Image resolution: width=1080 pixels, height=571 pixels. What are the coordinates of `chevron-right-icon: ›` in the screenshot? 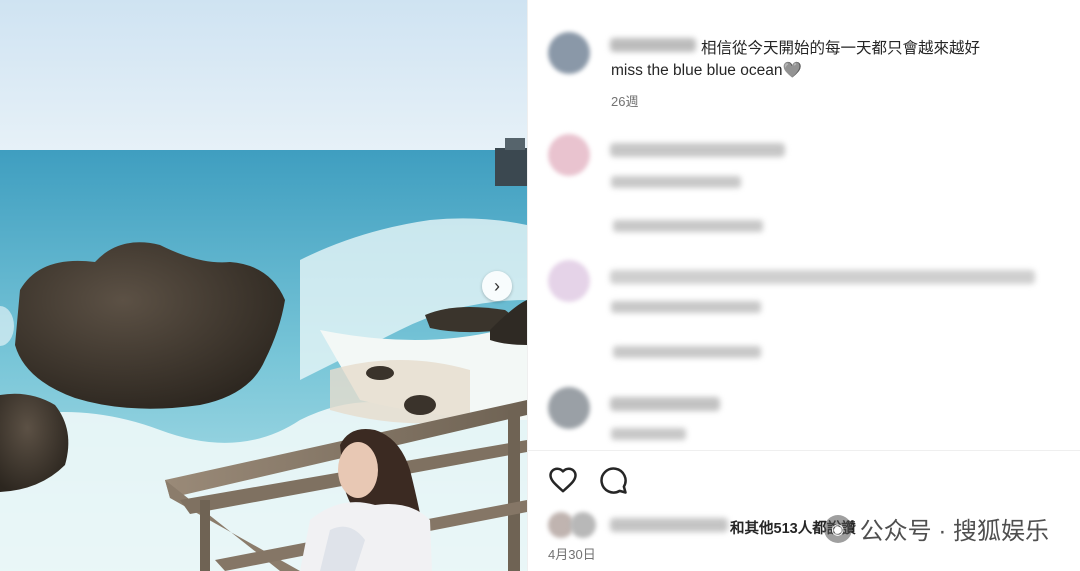 It's located at (497, 285).